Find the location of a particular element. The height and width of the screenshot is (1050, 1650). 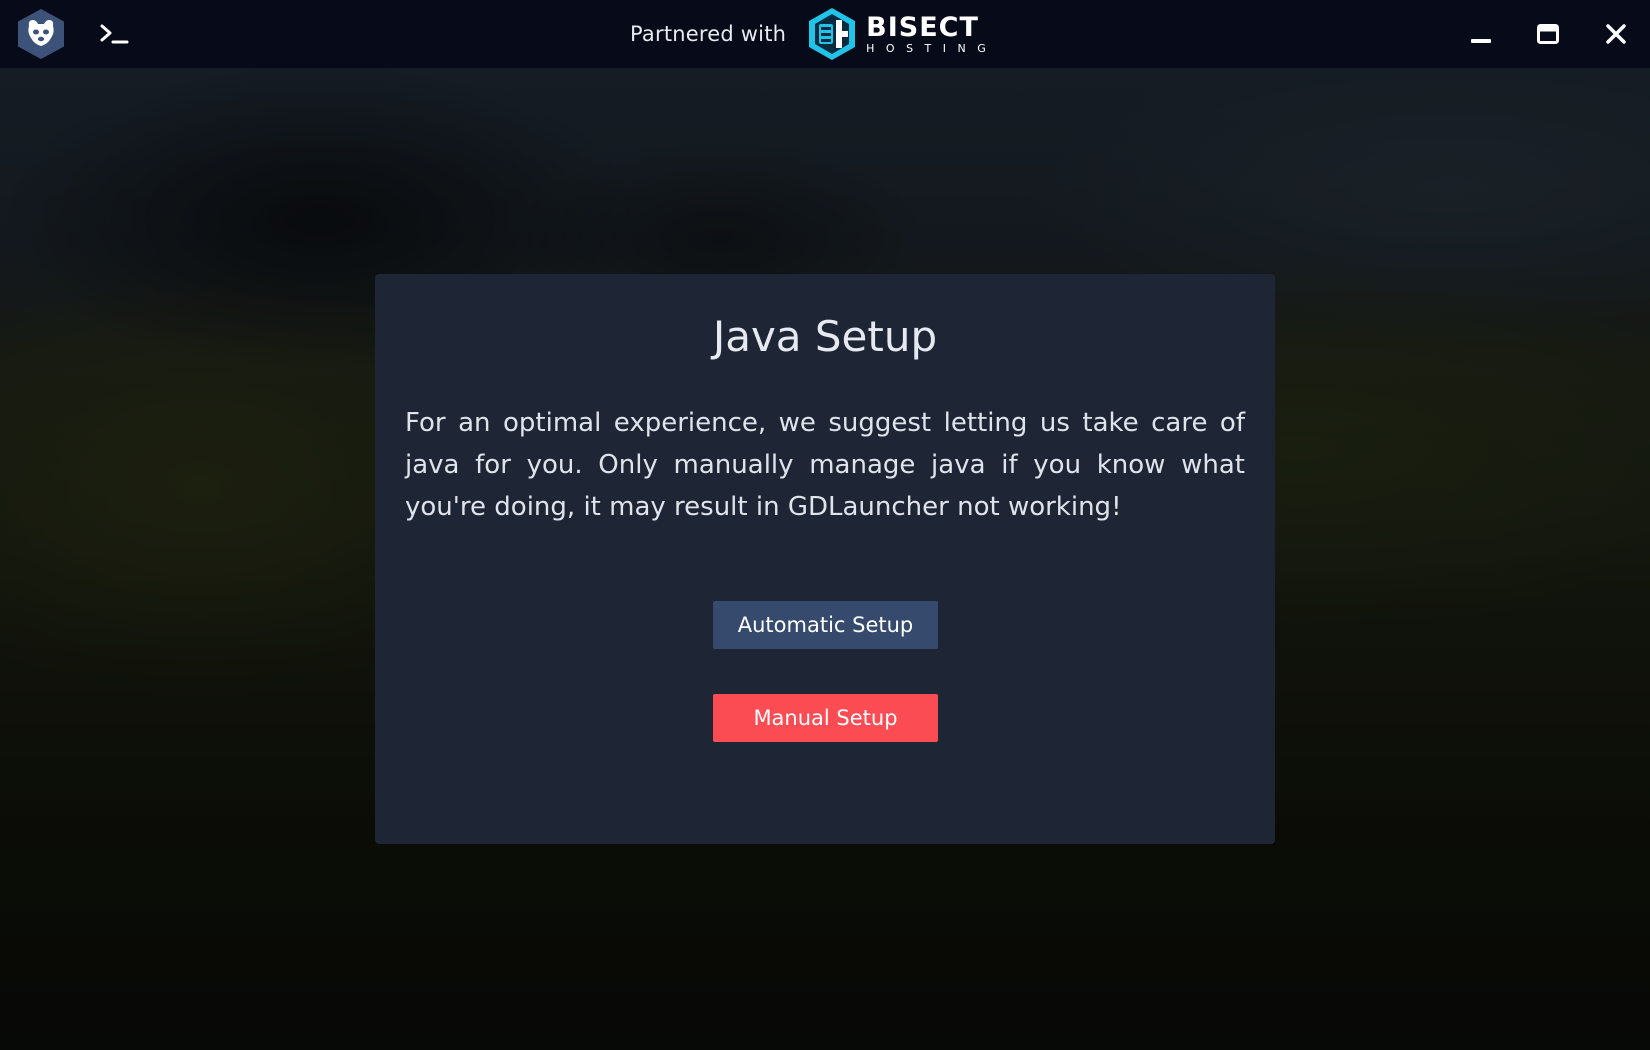

dialog-title: Java Setup is located at coordinates (825, 336).